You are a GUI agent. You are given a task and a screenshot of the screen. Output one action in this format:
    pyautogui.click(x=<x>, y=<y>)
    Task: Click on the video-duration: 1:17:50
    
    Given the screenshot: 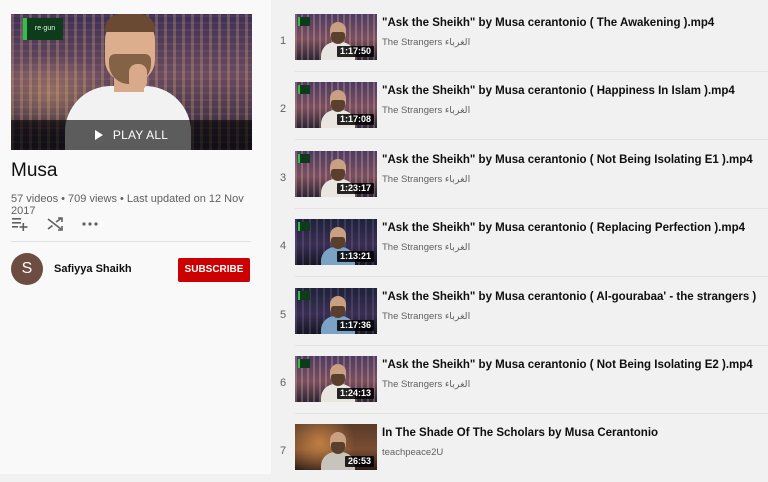 What is the action you would take?
    pyautogui.click(x=355, y=51)
    